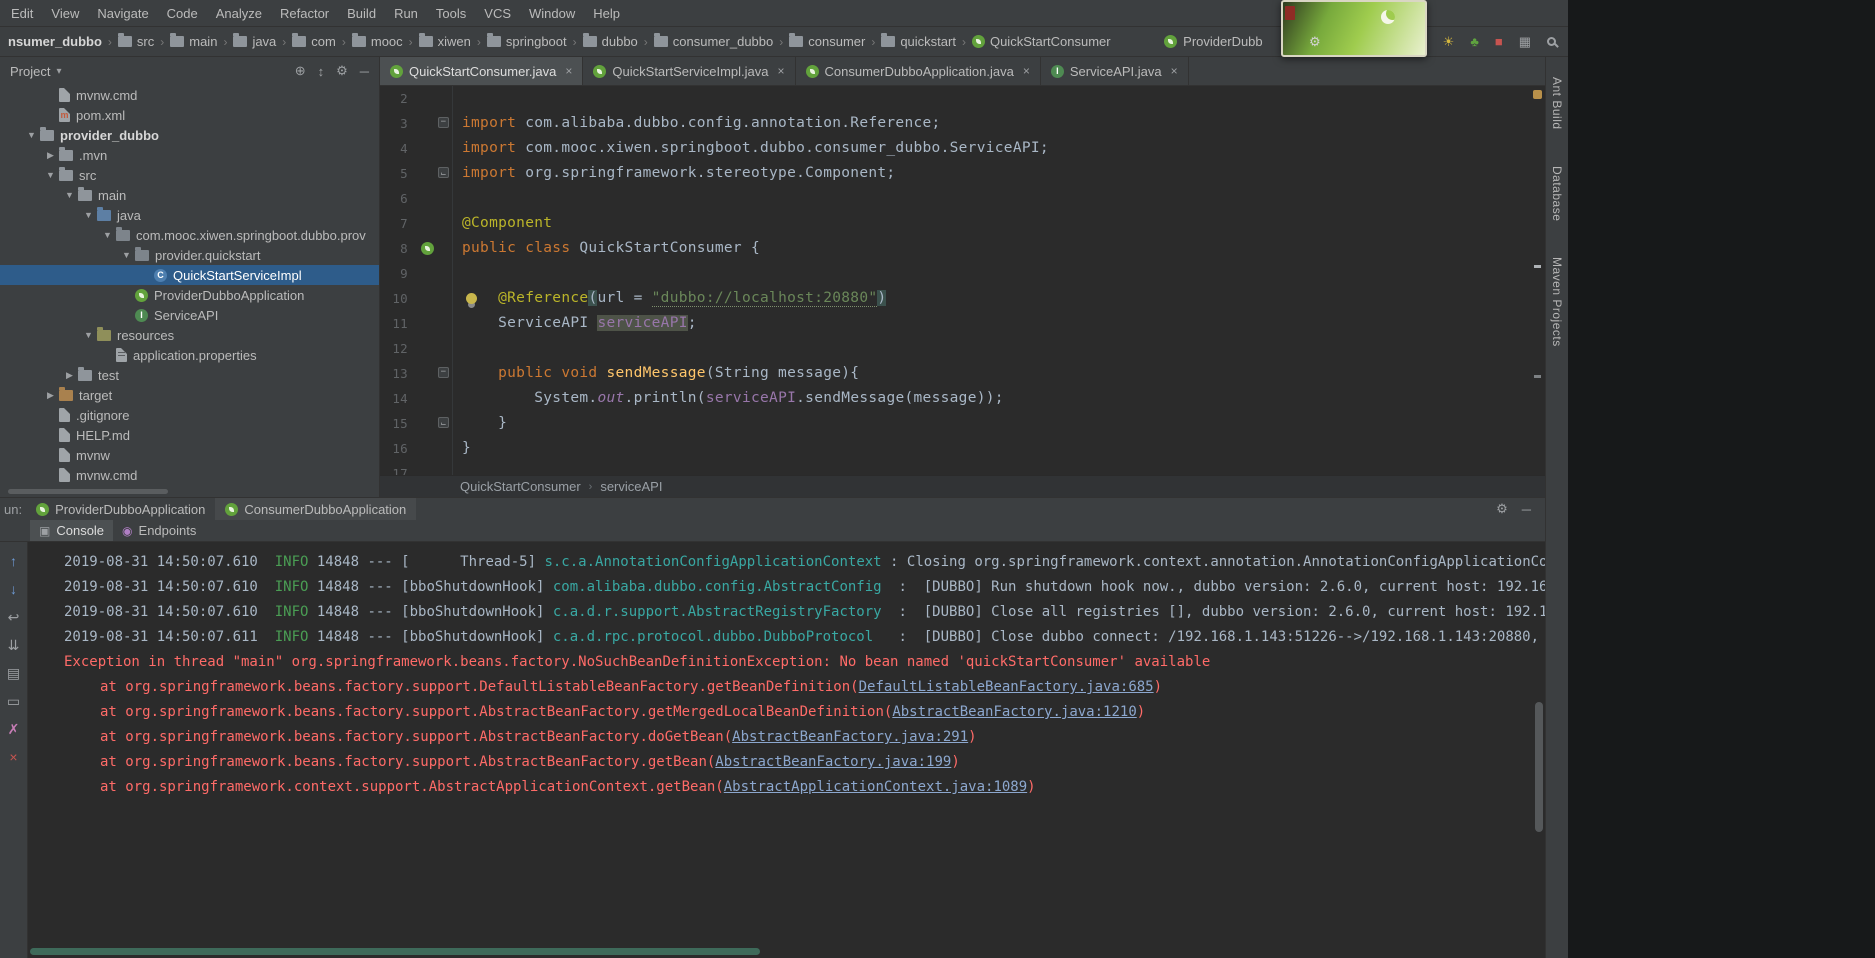 The width and height of the screenshot is (1875, 958). What do you see at coordinates (14, 645) in the screenshot?
I see `scroll-end-button: ⇊` at bounding box center [14, 645].